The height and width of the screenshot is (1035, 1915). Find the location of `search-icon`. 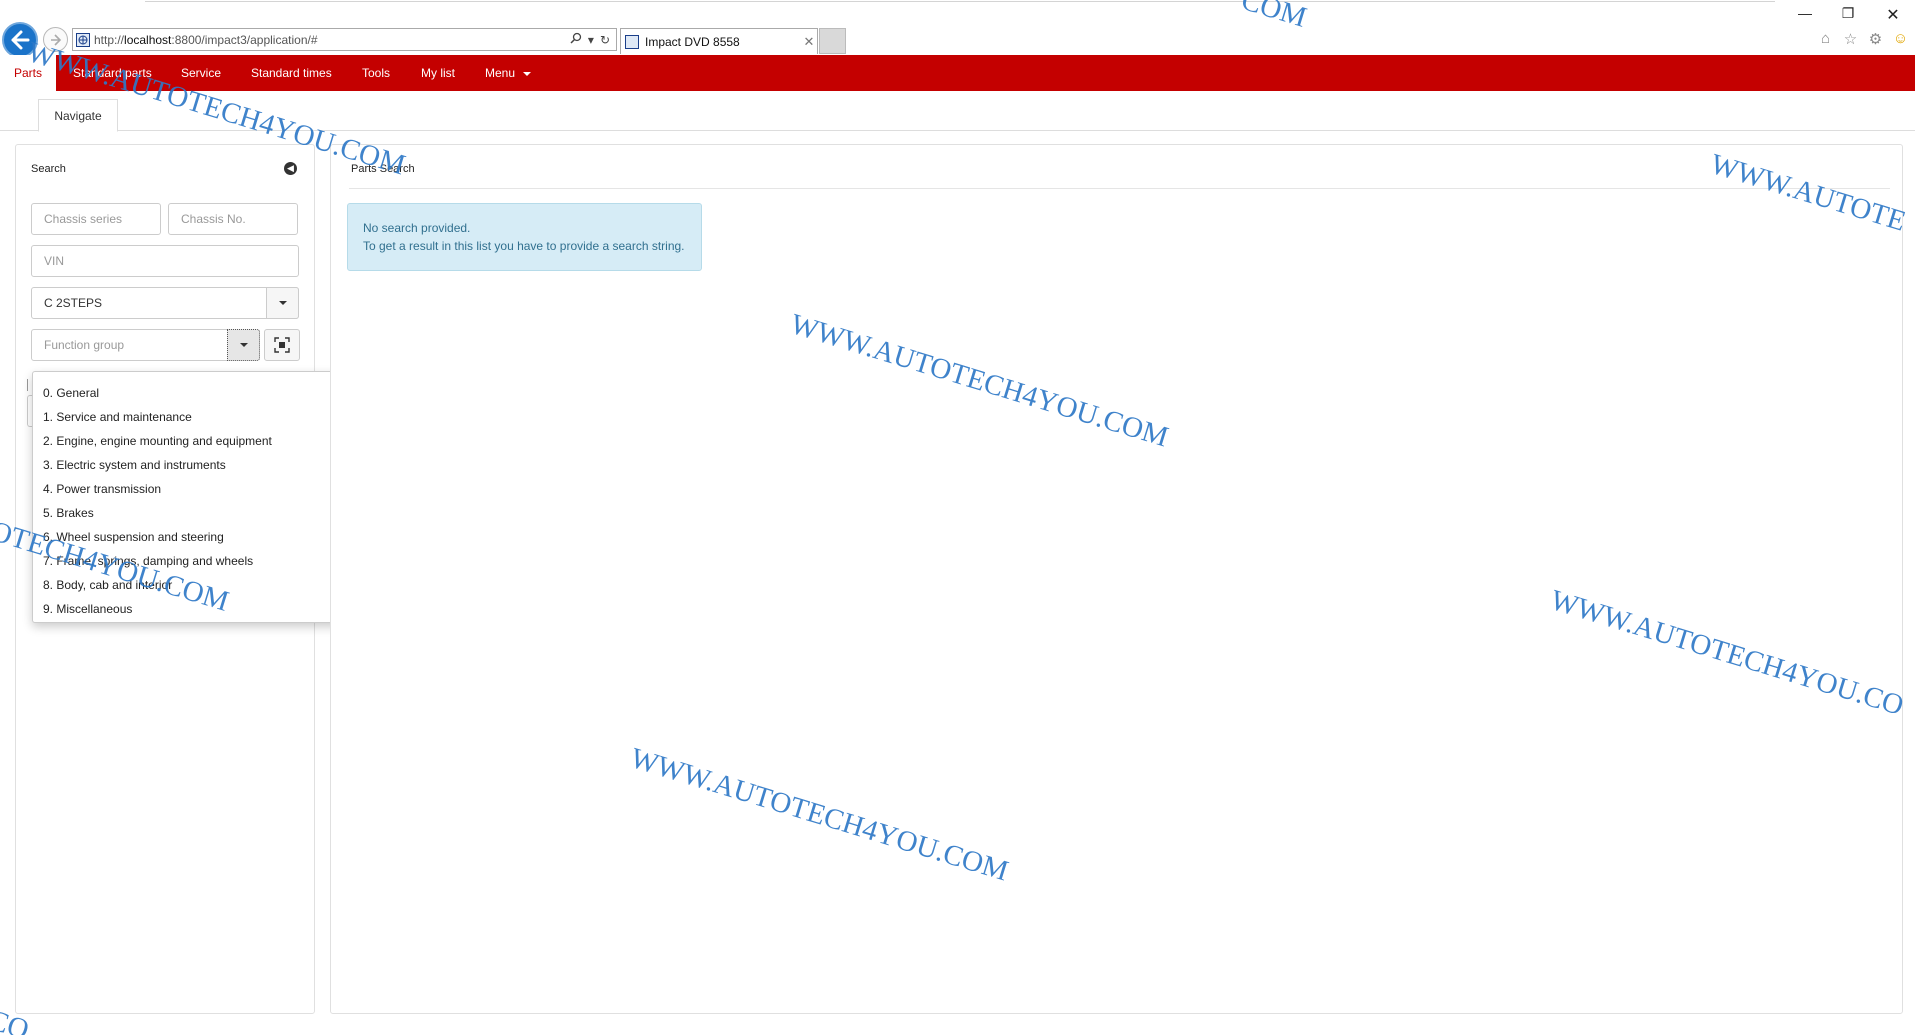

search-icon is located at coordinates (576, 39).